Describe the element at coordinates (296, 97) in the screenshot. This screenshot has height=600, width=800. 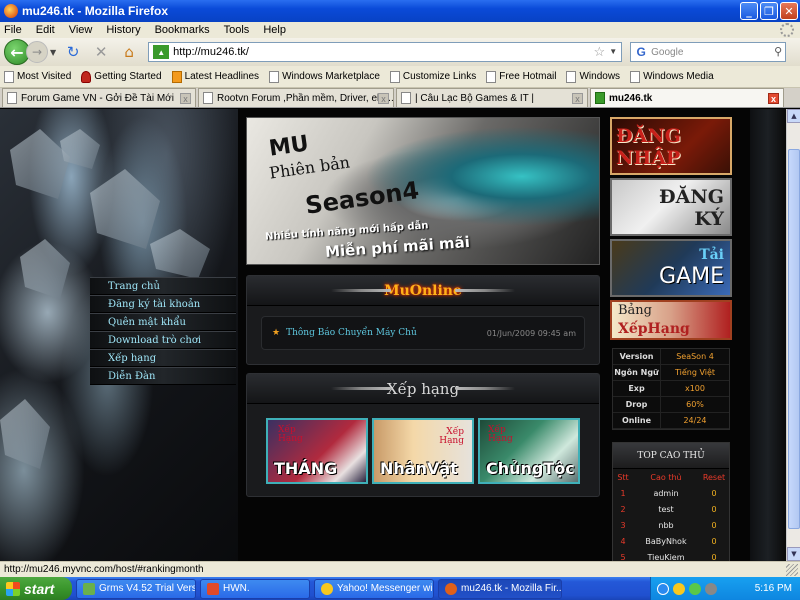
I see `tab-rootvn-forum: Rootvn Forum ,Phần mềm, Driver, ebo... x` at that location.